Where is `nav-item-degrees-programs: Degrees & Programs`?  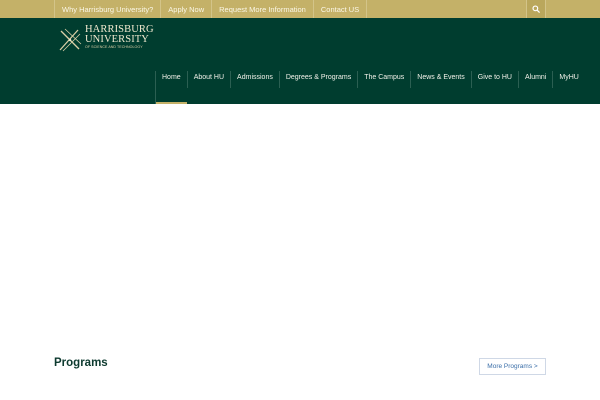
nav-item-degrees-programs: Degrees & Programs is located at coordinates (317, 79).